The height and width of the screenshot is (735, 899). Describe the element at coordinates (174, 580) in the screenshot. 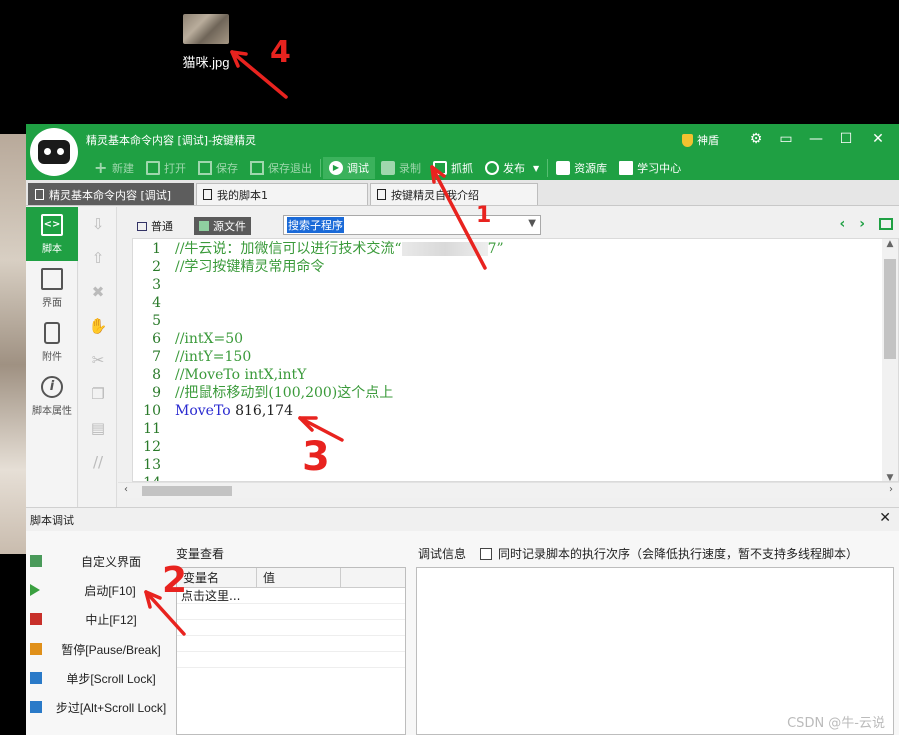

I see `annotation-label-2: 2` at that location.